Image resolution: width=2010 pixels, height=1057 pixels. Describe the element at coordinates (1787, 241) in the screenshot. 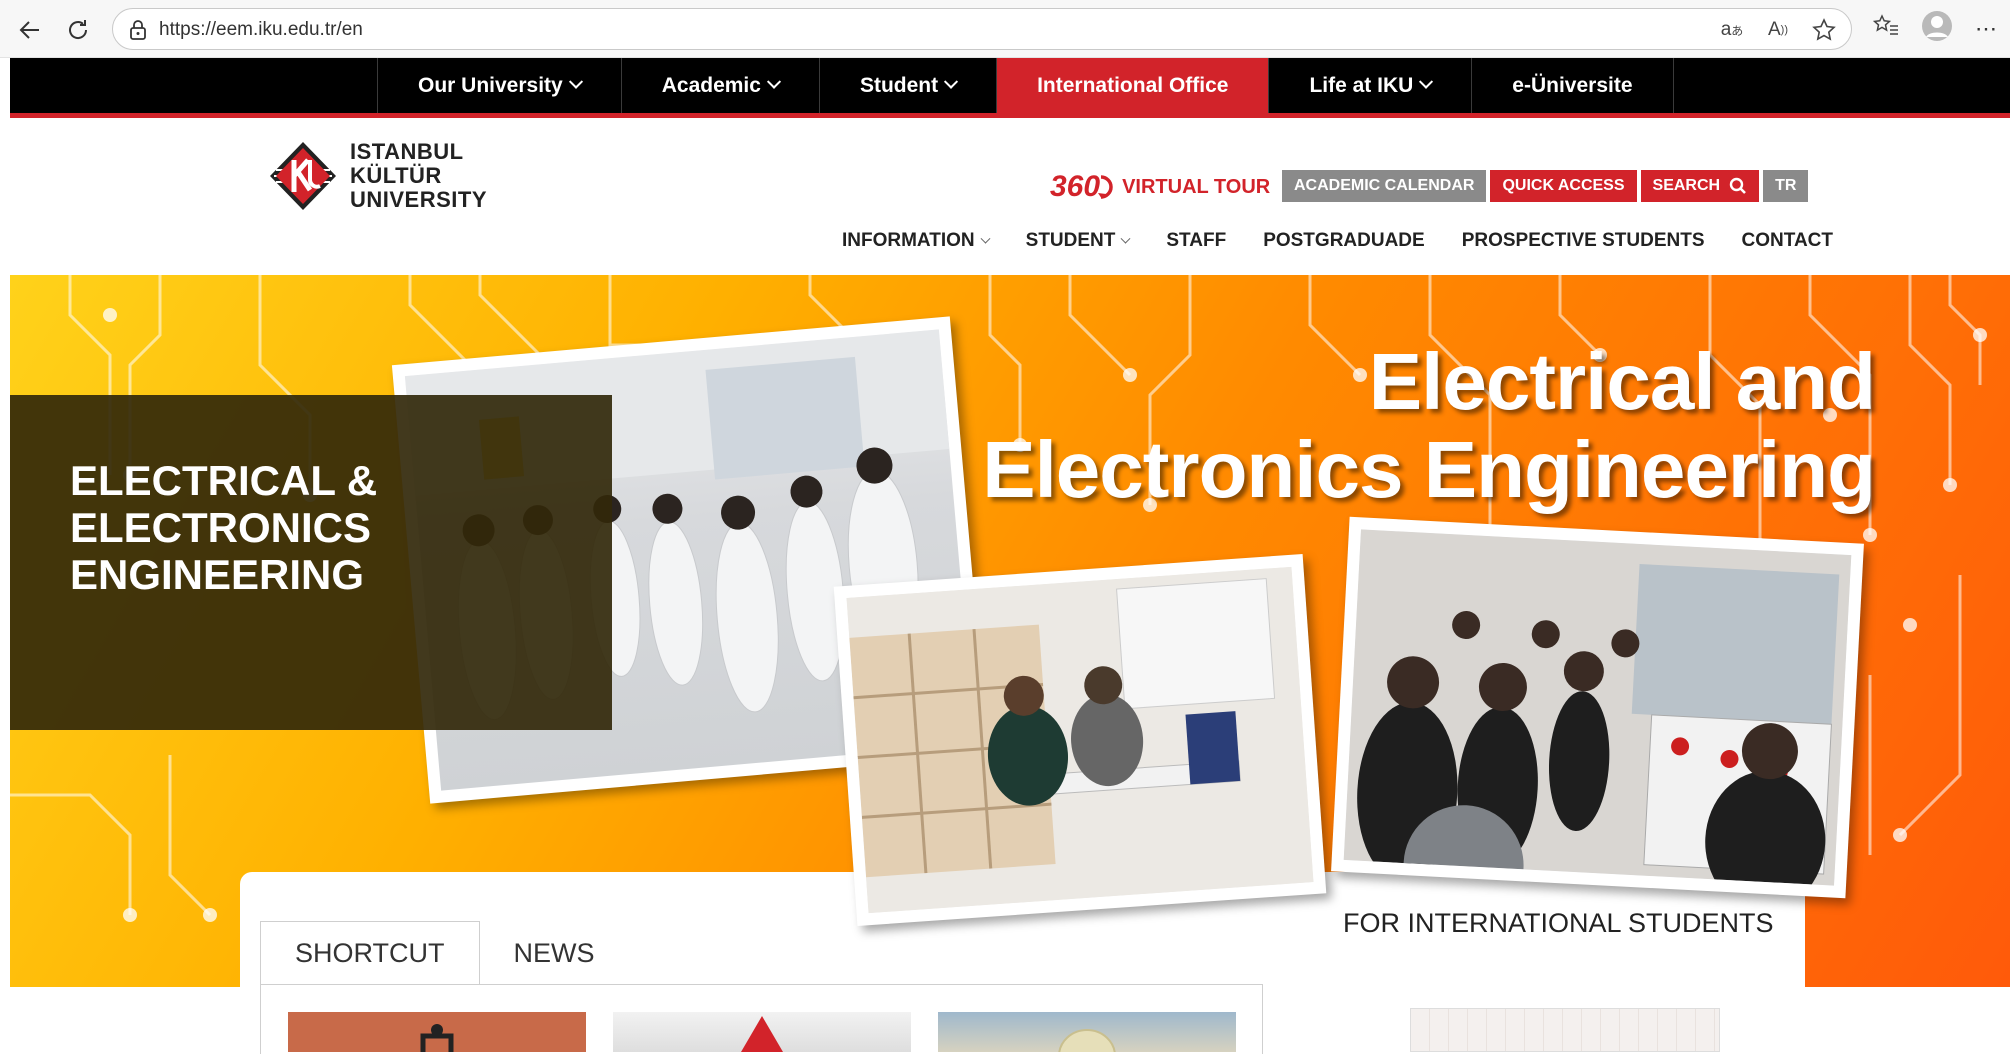

I see `subnav-contact: CONTACT` at that location.